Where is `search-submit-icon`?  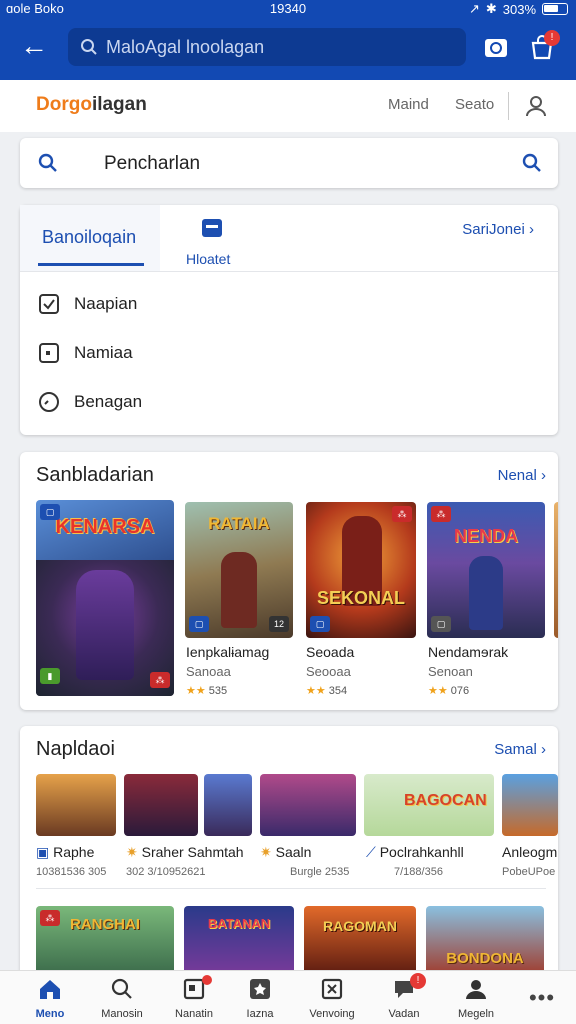 search-submit-icon is located at coordinates (532, 163).